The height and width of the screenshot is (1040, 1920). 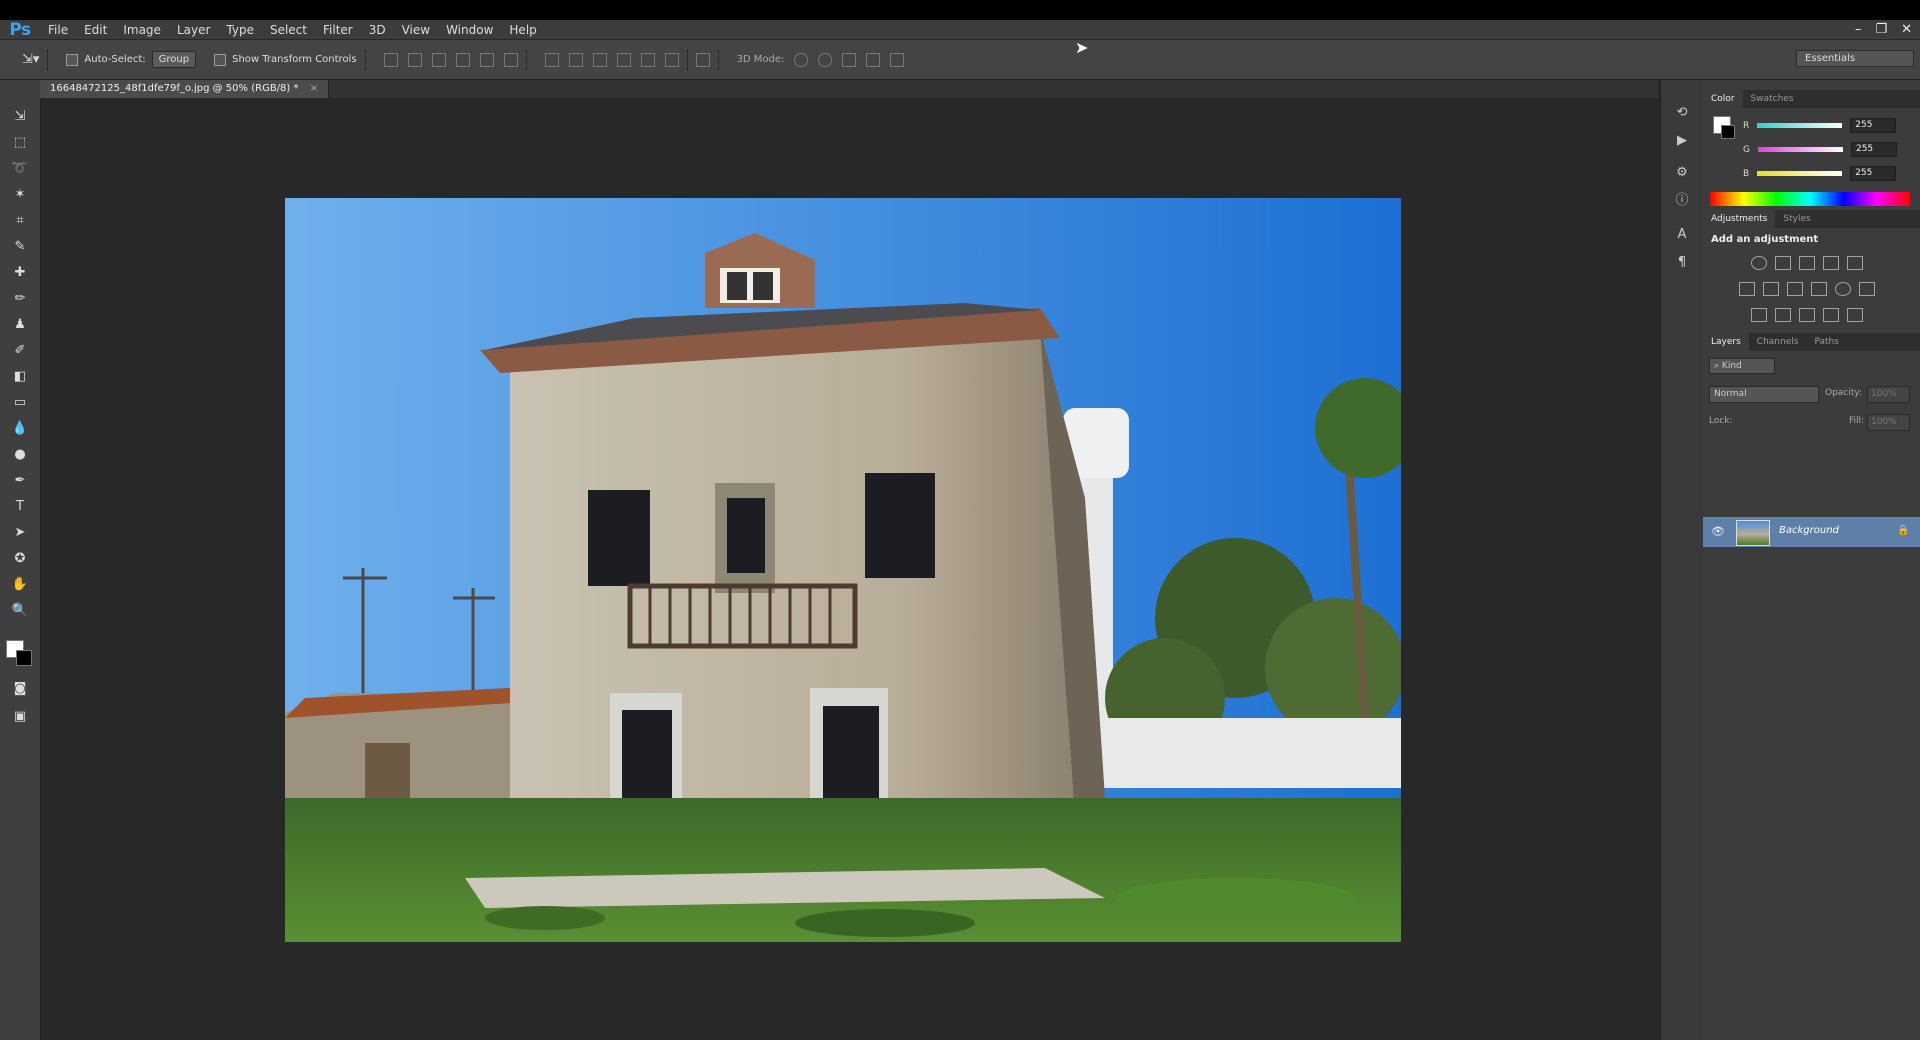 I want to click on shape-tool-icon: ✪, so click(x=20, y=559).